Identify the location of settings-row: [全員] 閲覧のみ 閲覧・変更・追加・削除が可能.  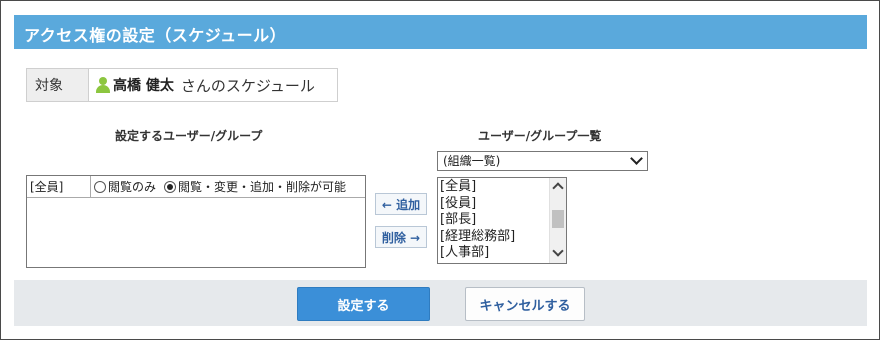
(196, 187).